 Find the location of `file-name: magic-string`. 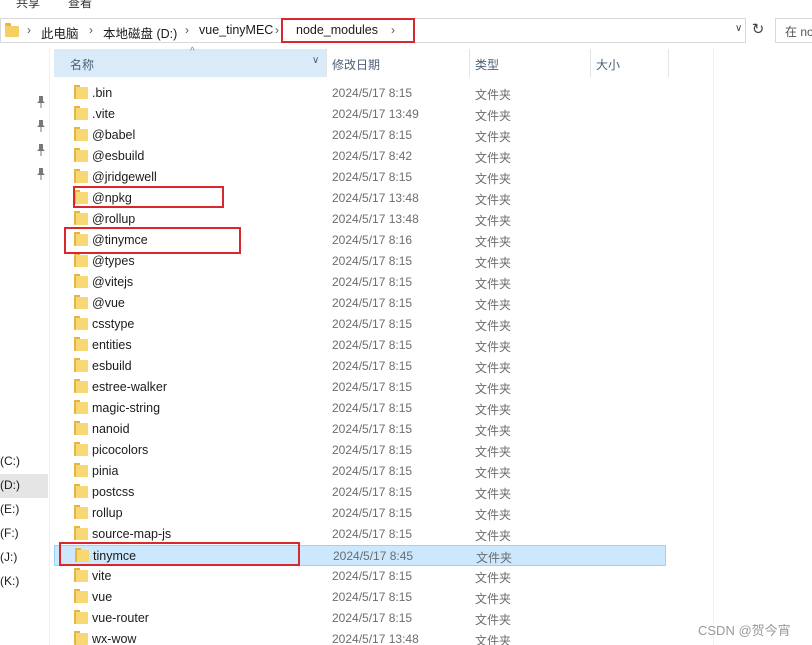

file-name: magic-string is located at coordinates (126, 408).